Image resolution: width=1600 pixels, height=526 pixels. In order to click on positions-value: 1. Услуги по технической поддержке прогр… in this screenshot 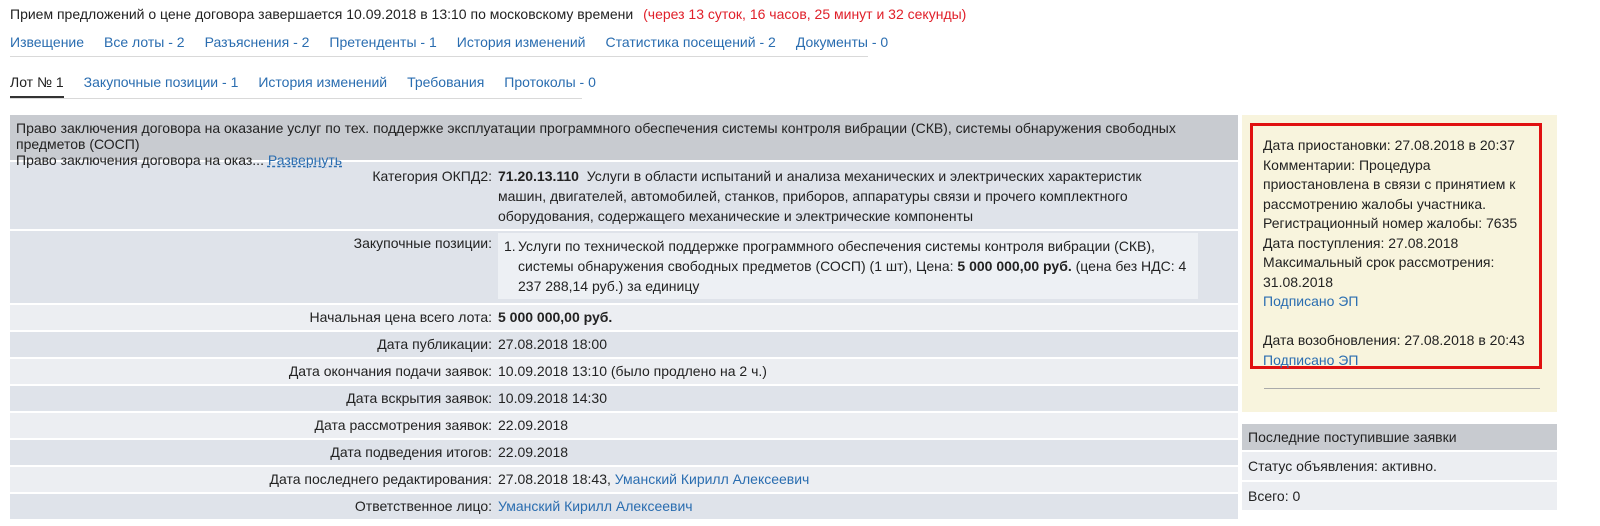, I will do `click(868, 267)`.